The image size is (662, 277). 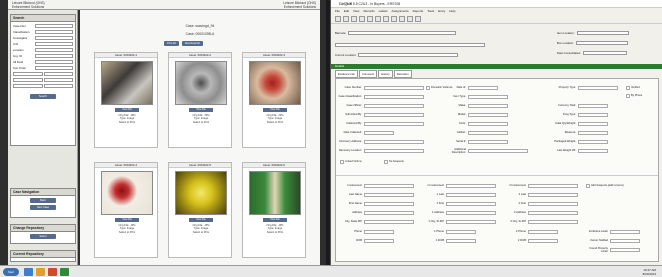 I want to click on phone-2-input, so click(x=543, y=231).